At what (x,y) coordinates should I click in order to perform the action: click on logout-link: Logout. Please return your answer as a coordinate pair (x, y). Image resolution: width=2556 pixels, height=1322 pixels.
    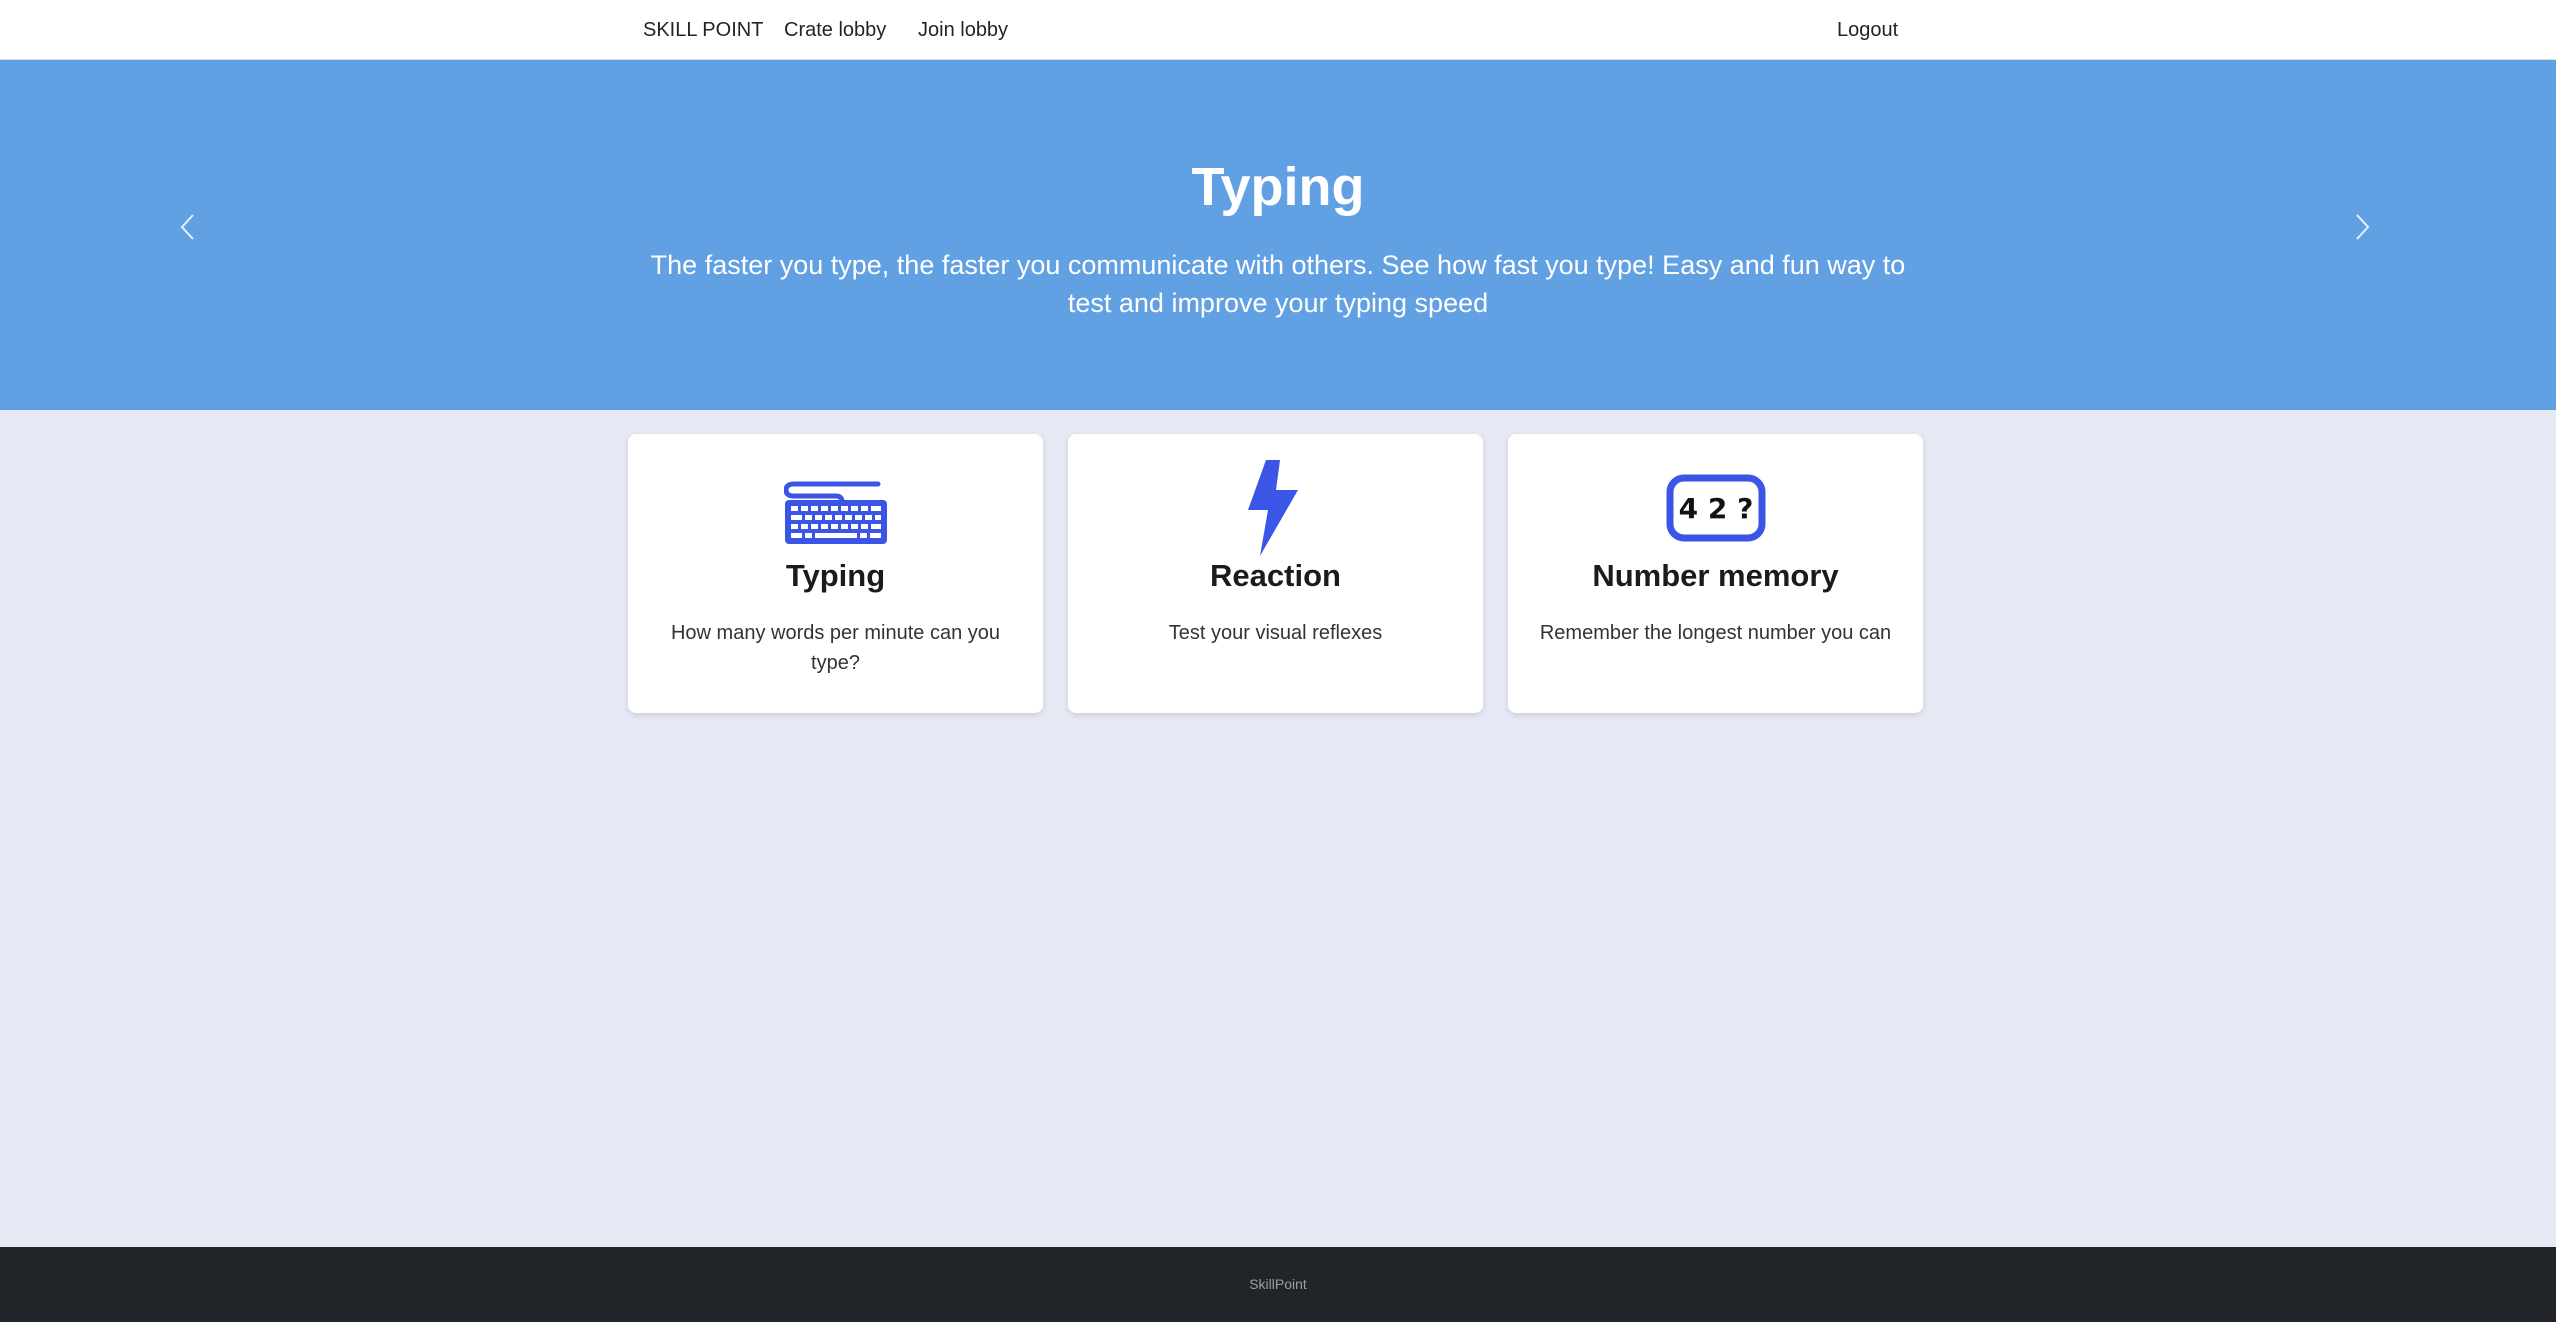
    Looking at the image, I should click on (1867, 30).